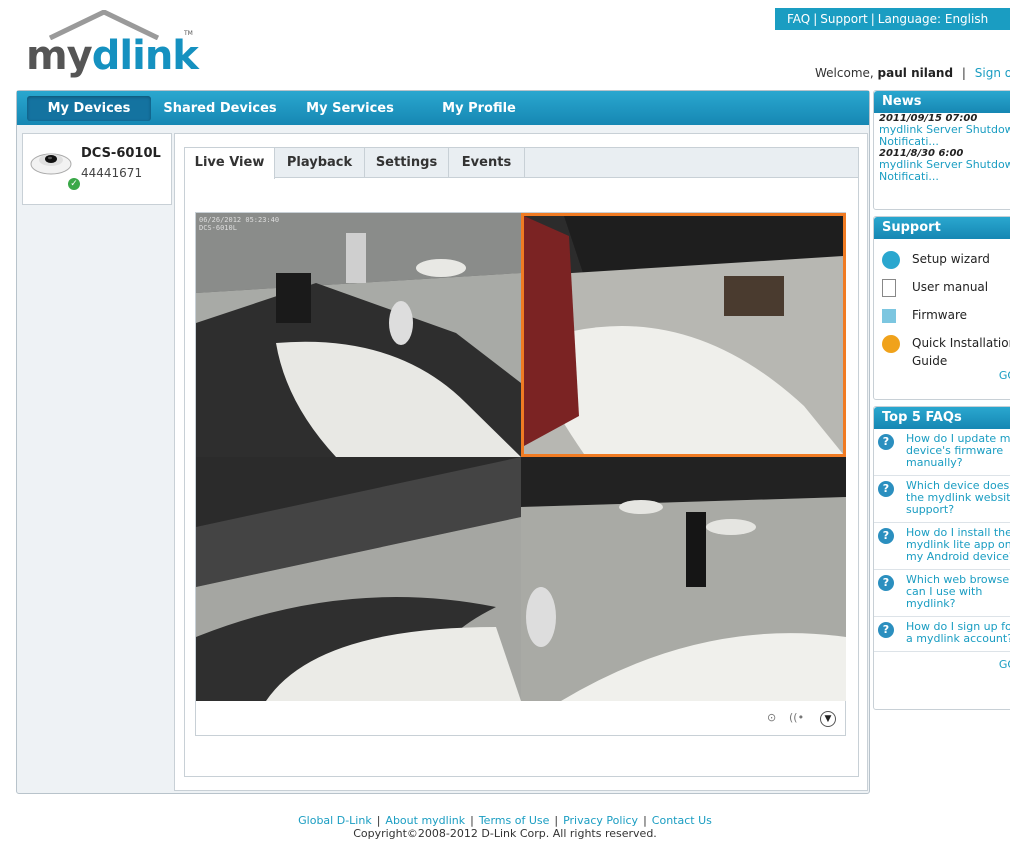  I want to click on mydlink-logo: mydlink TM, so click(112, 44).